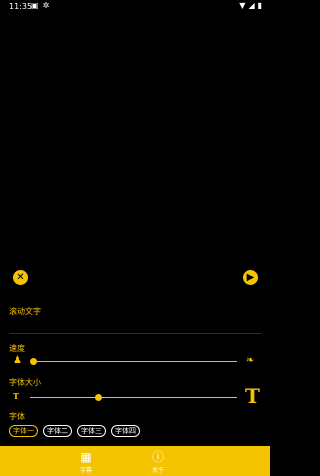 The height and width of the screenshot is (476, 320). What do you see at coordinates (21, 6) in the screenshot?
I see `status-time: 11:35` at bounding box center [21, 6].